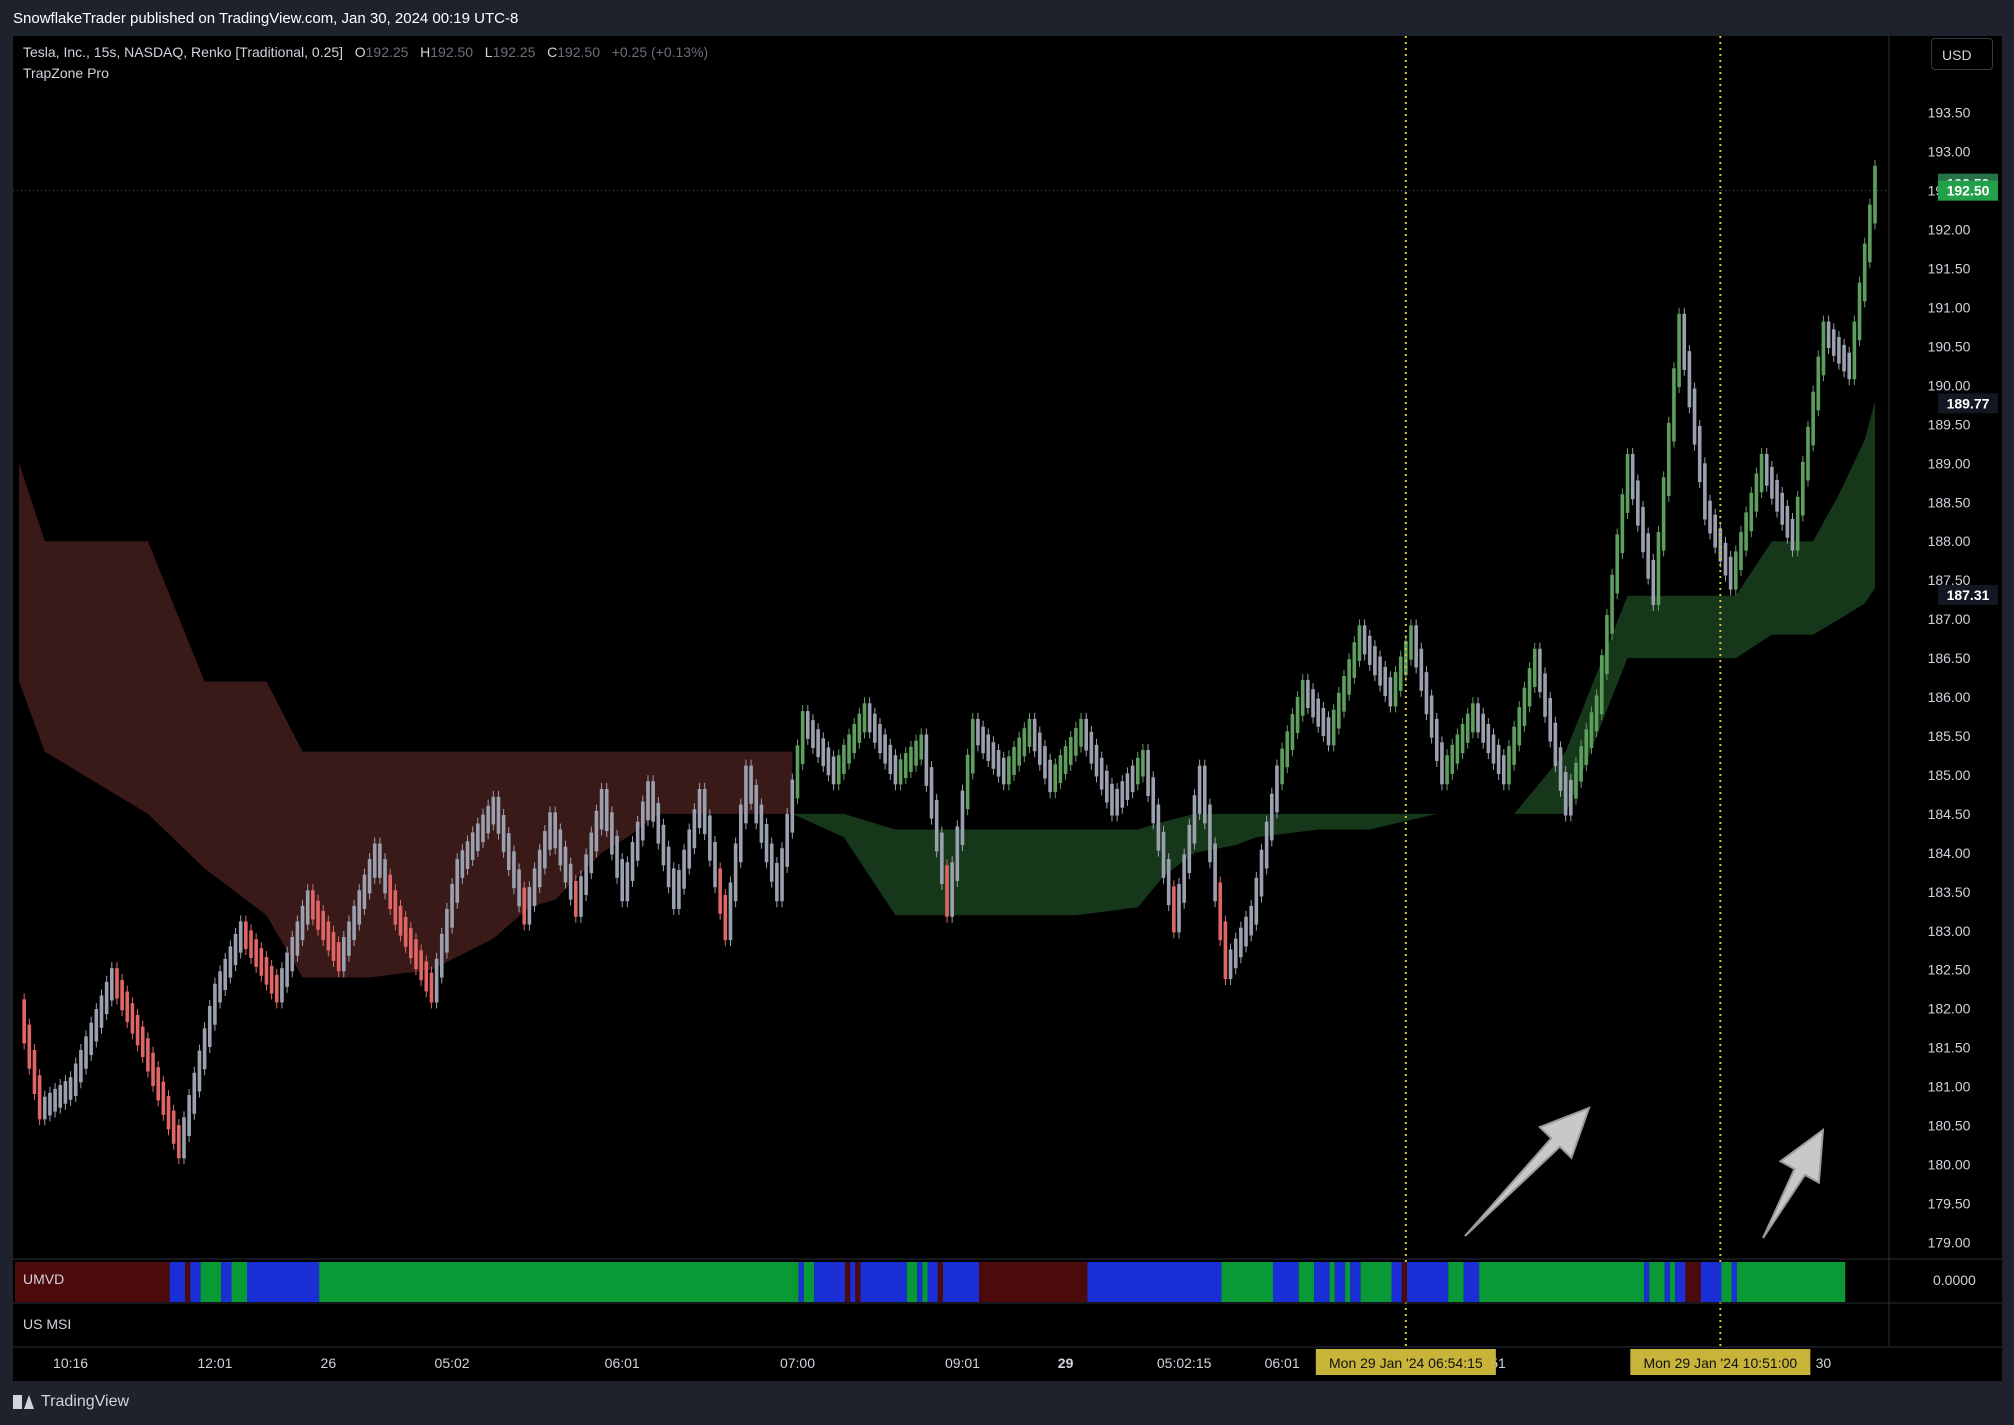 This screenshot has height=1425, width=2014. Describe the element at coordinates (1962, 54) in the screenshot. I see `currency-button: USD` at that location.